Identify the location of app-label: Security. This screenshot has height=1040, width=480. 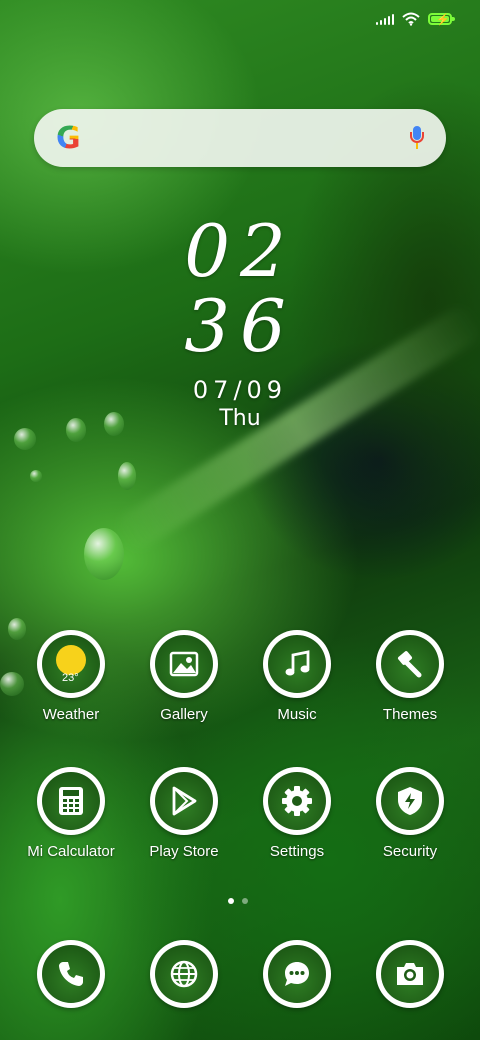
(410, 851).